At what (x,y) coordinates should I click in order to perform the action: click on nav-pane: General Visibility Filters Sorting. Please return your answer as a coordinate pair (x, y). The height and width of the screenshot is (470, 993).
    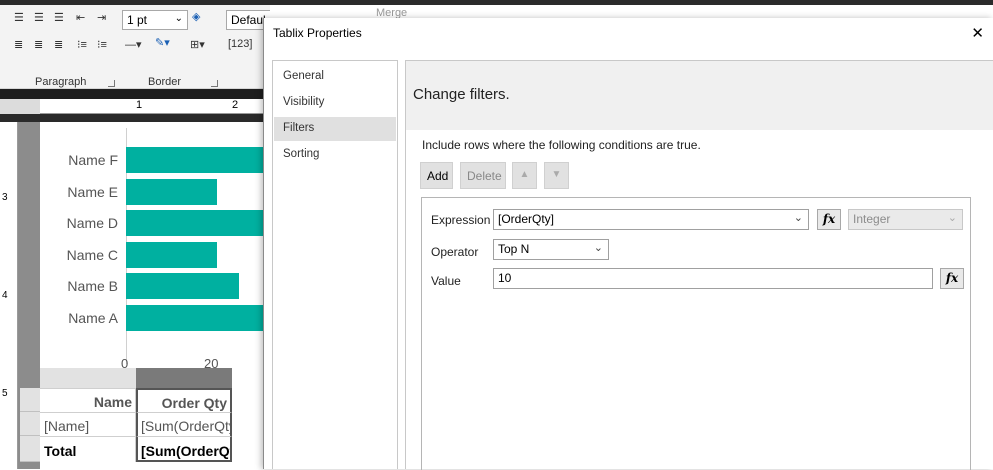
    Looking at the image, I should click on (335, 264).